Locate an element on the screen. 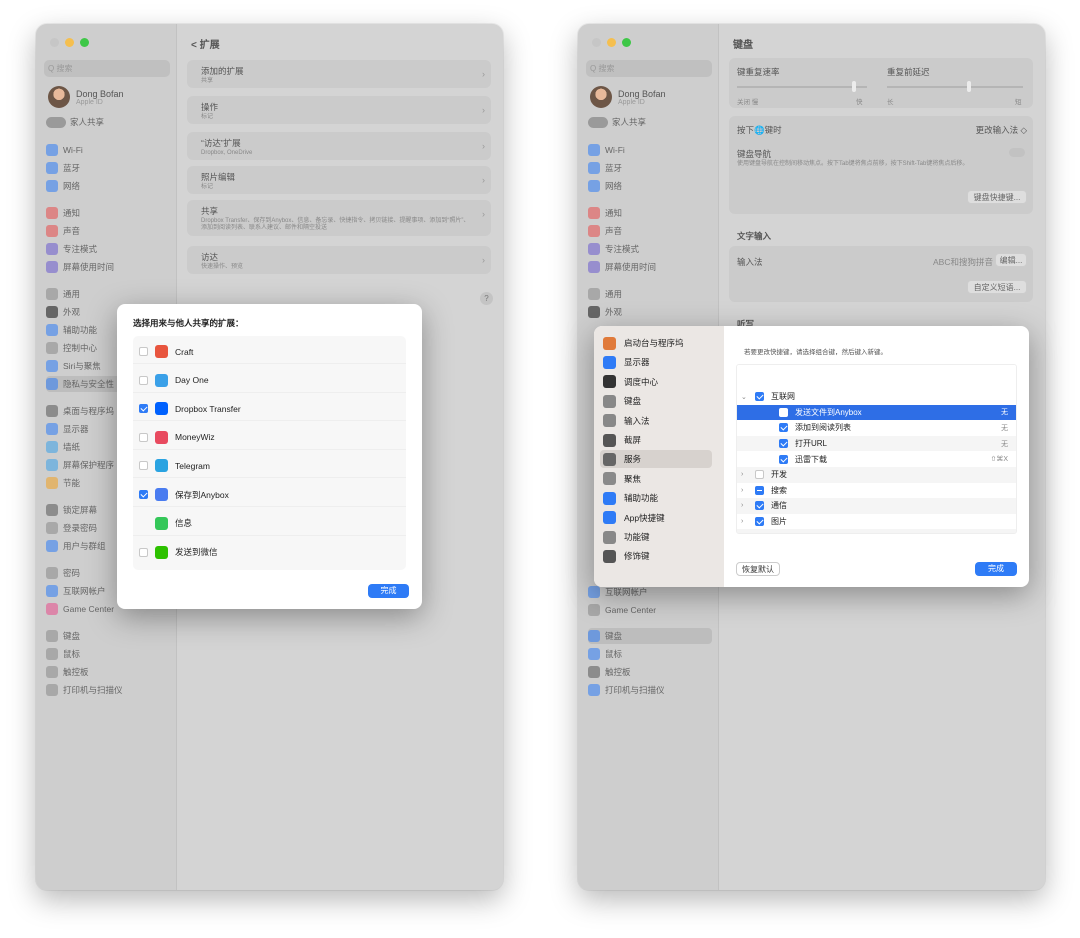  shortcut-category-item: 输入法 is located at coordinates (656, 421).